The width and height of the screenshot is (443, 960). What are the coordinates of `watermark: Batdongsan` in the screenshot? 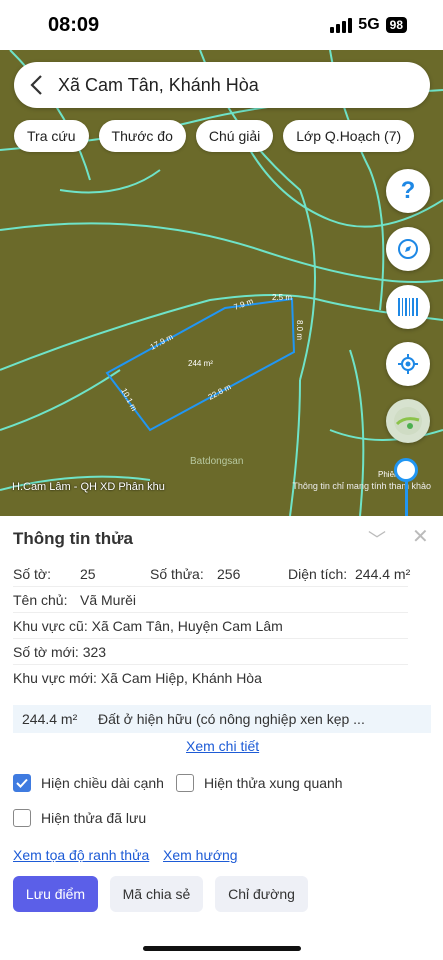 It's located at (217, 461).